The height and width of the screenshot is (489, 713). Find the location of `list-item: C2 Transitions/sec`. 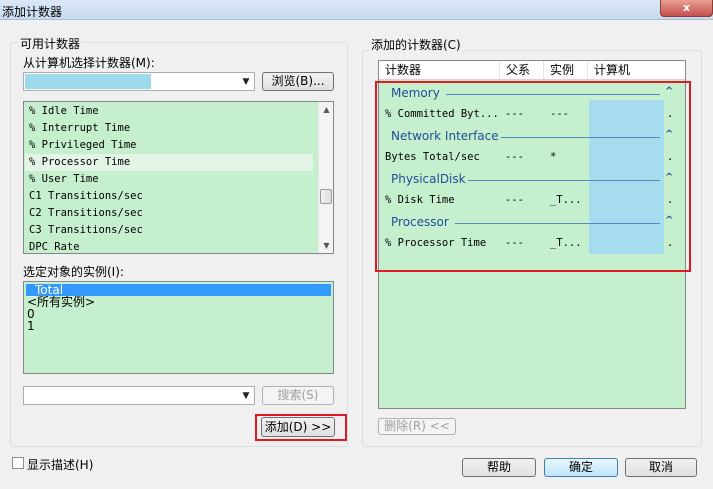

list-item: C2 Transitions/sec is located at coordinates (86, 213).